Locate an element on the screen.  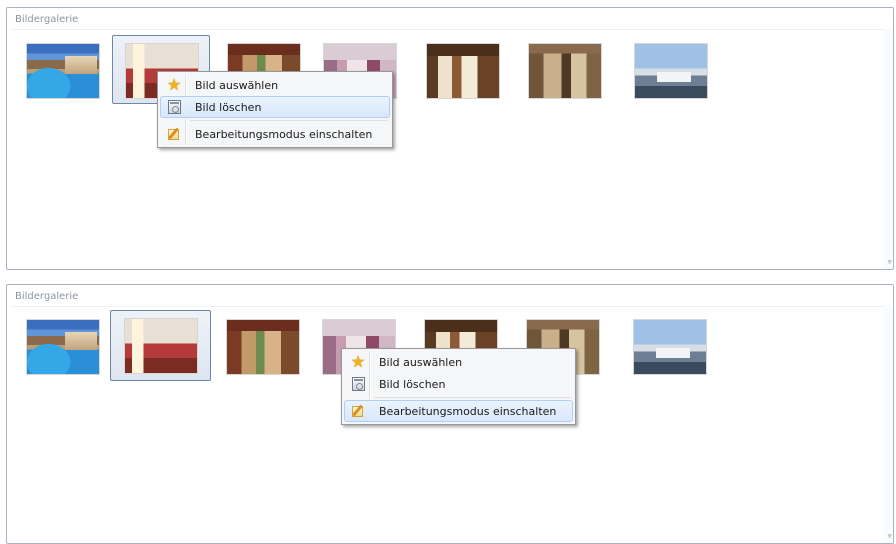
photo-bar is located at coordinates (263, 347).